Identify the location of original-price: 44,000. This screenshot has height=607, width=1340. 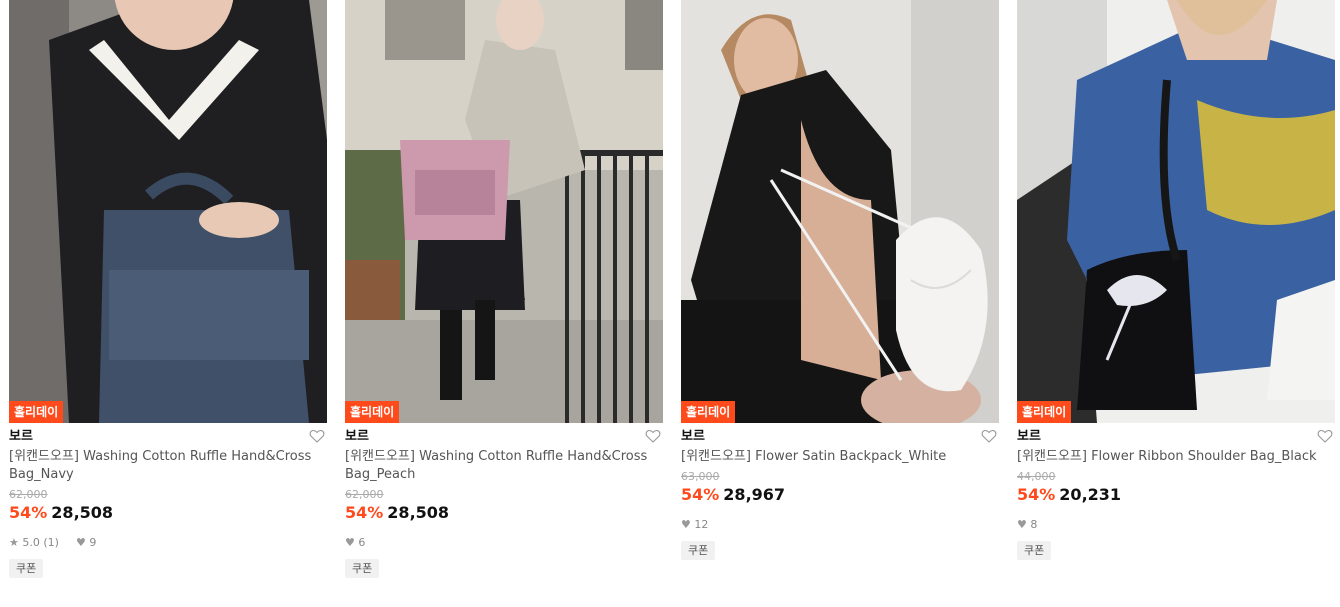
(1036, 476).